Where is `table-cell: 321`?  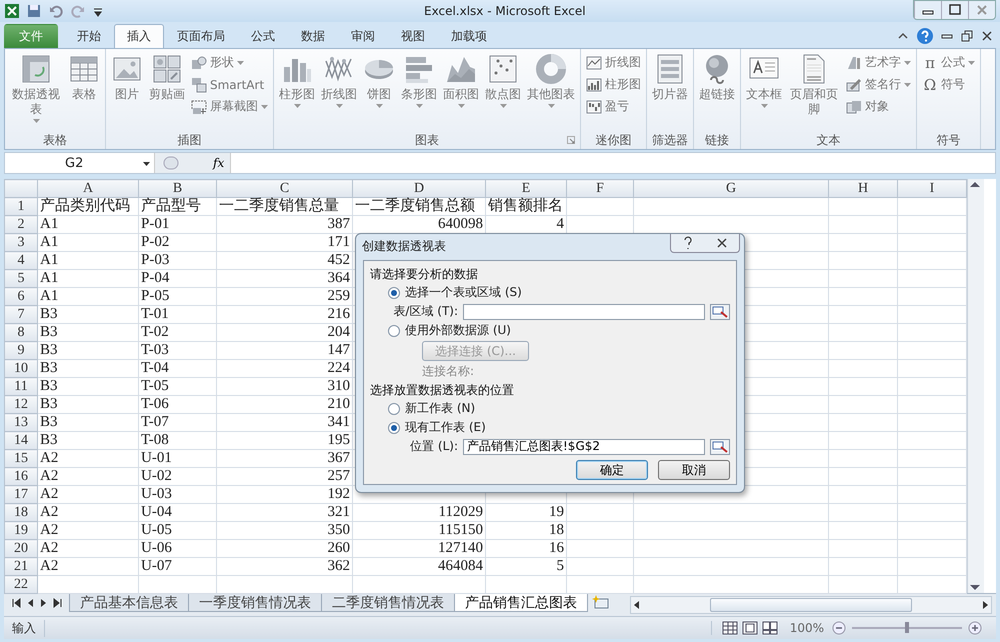 table-cell: 321 is located at coordinates (284, 513).